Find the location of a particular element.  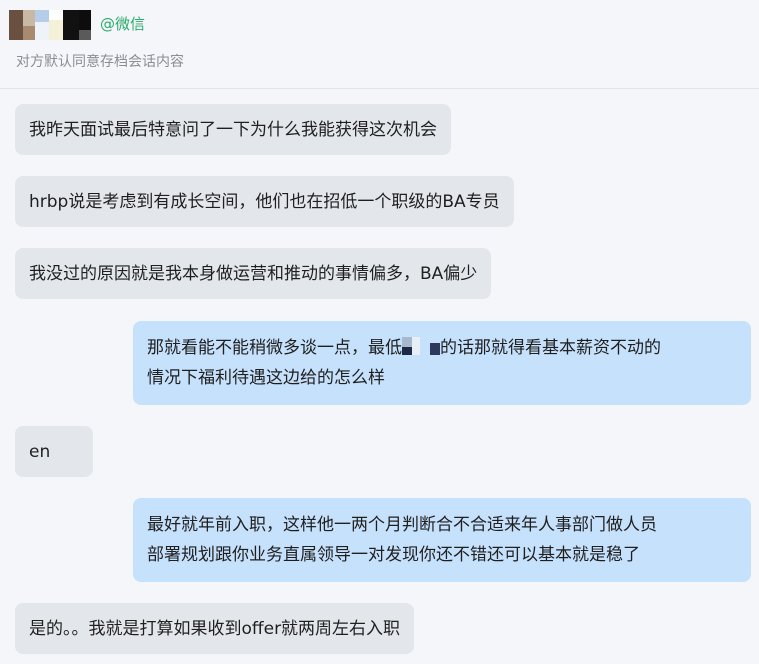

message-bubble: 我昨天面试最后特意问了一下为什么我能获得这次机会 is located at coordinates (233, 129).